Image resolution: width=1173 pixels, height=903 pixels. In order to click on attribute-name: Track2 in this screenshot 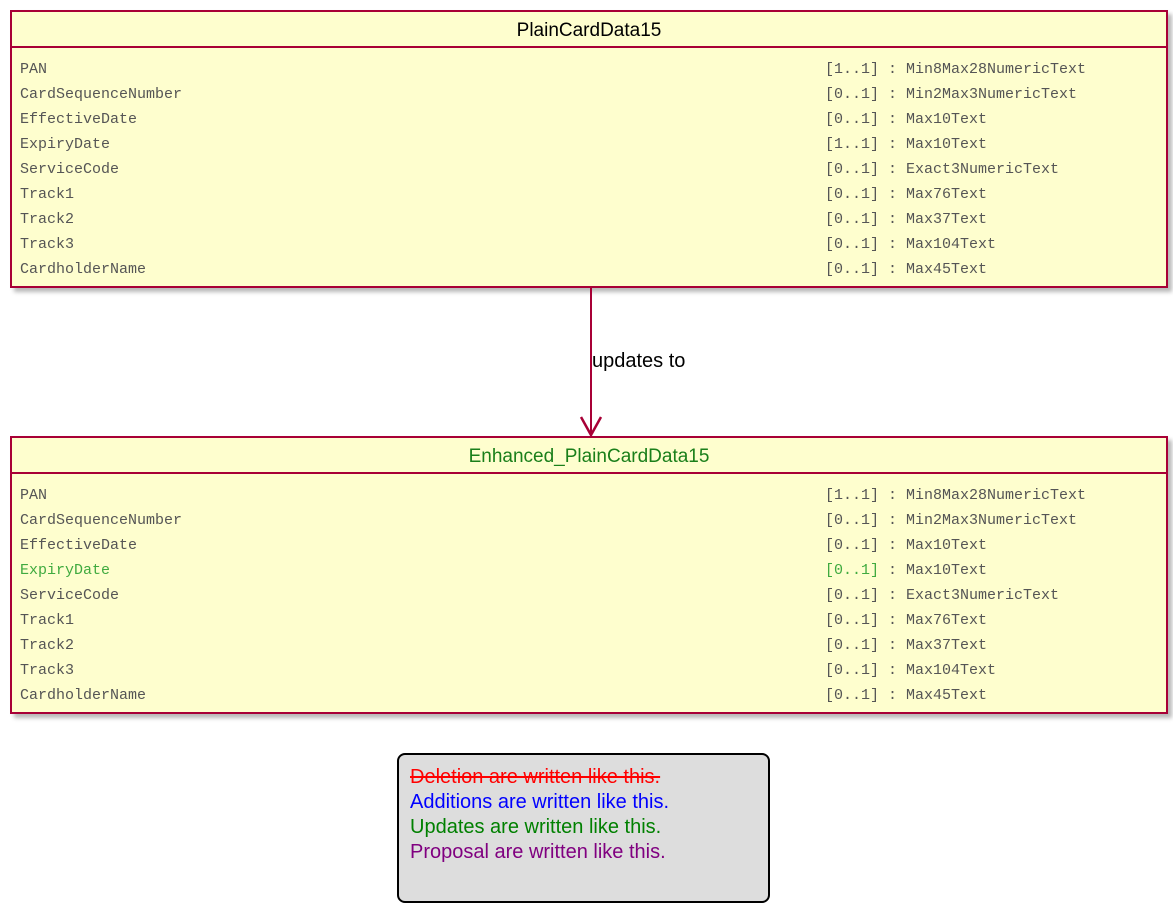, I will do `click(47, 645)`.